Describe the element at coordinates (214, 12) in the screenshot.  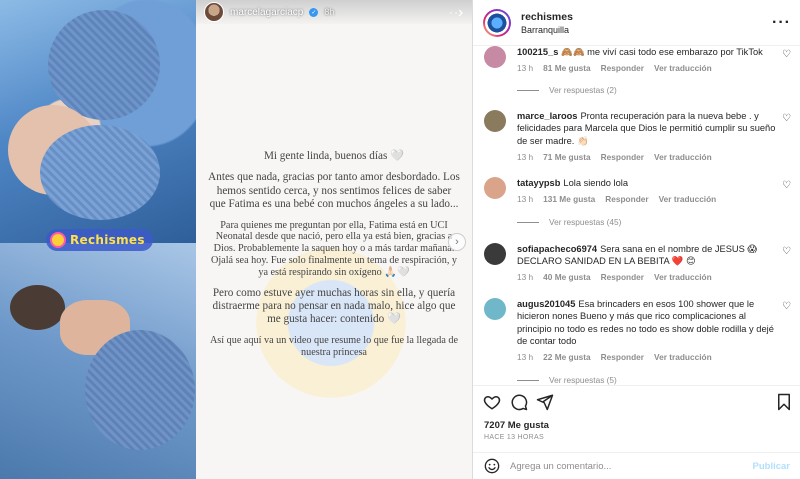
I see `story-avatar` at that location.